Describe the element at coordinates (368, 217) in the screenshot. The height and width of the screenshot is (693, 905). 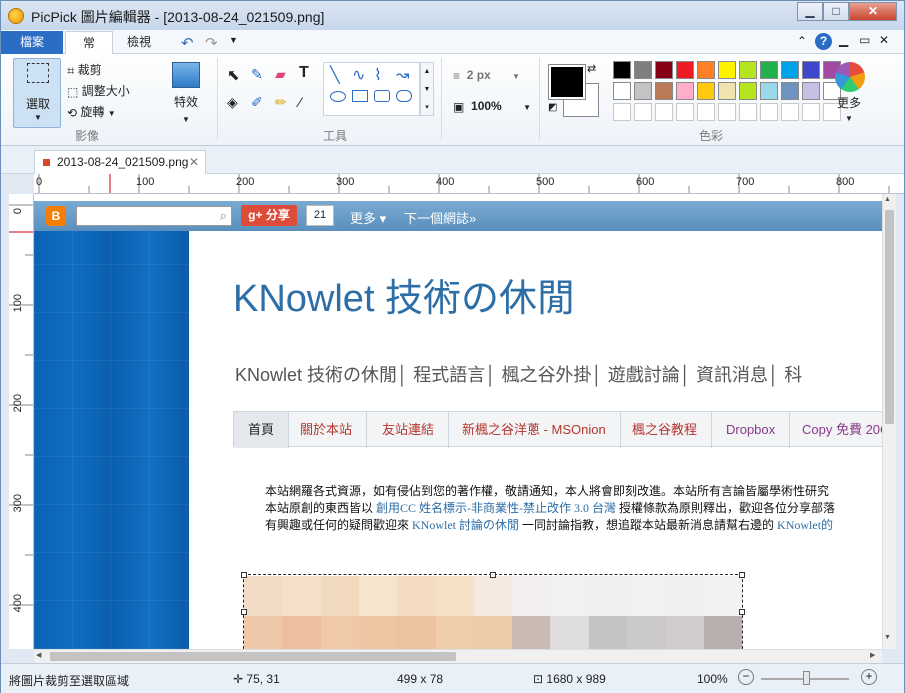
I see `more-menu: 更多 ▾` at that location.